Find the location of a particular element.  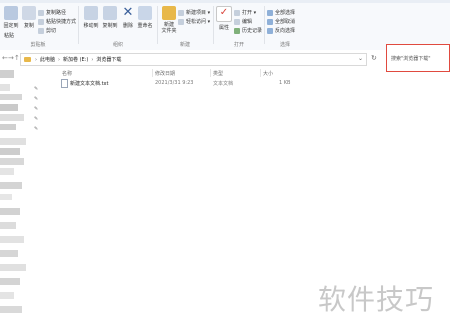

file-row: 新建文本文档.txt 2021/3/31 9:23 文本文档 1 KB is located at coordinates (199, 83).